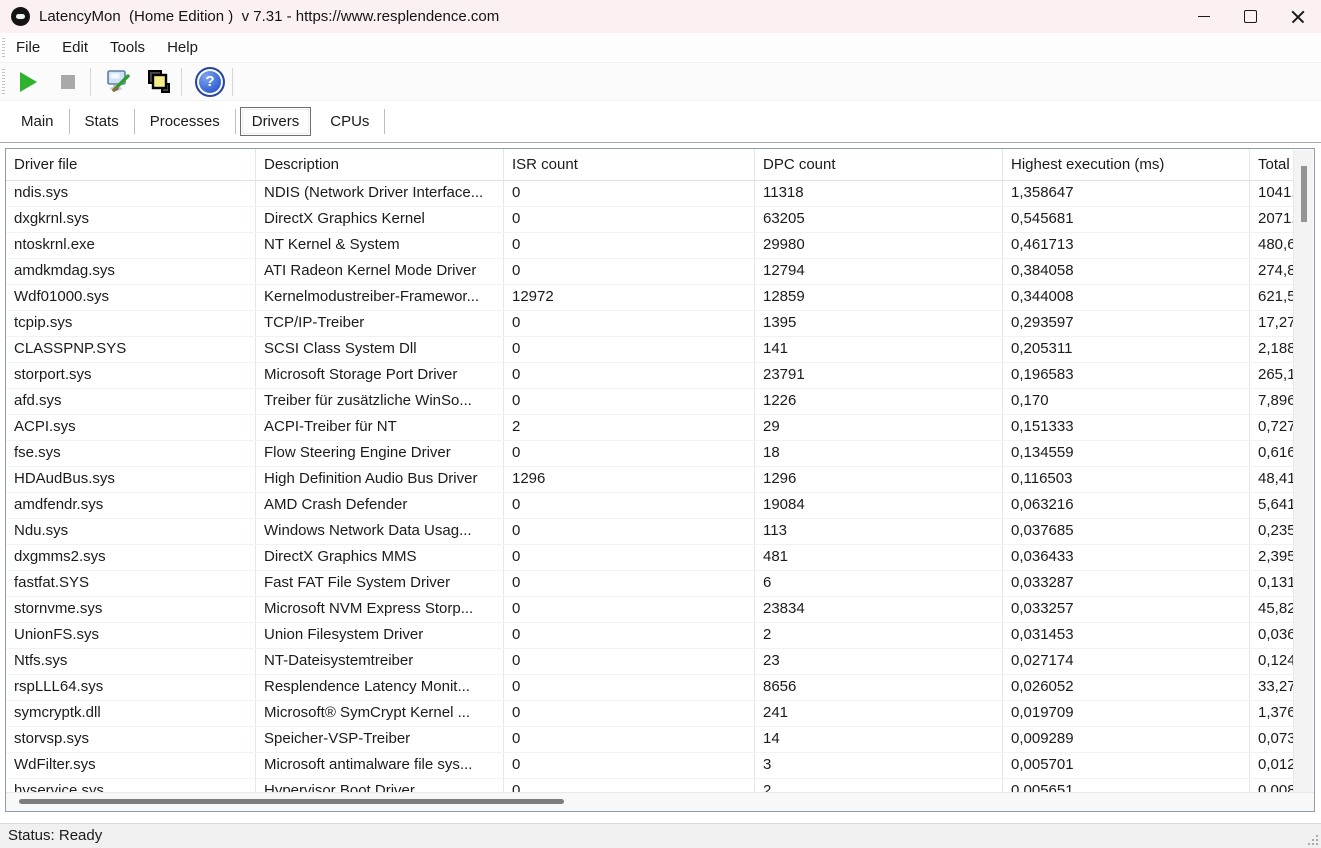  What do you see at coordinates (131, 765) in the screenshot?
I see `cell-driver-file: WdFilter.sys` at bounding box center [131, 765].